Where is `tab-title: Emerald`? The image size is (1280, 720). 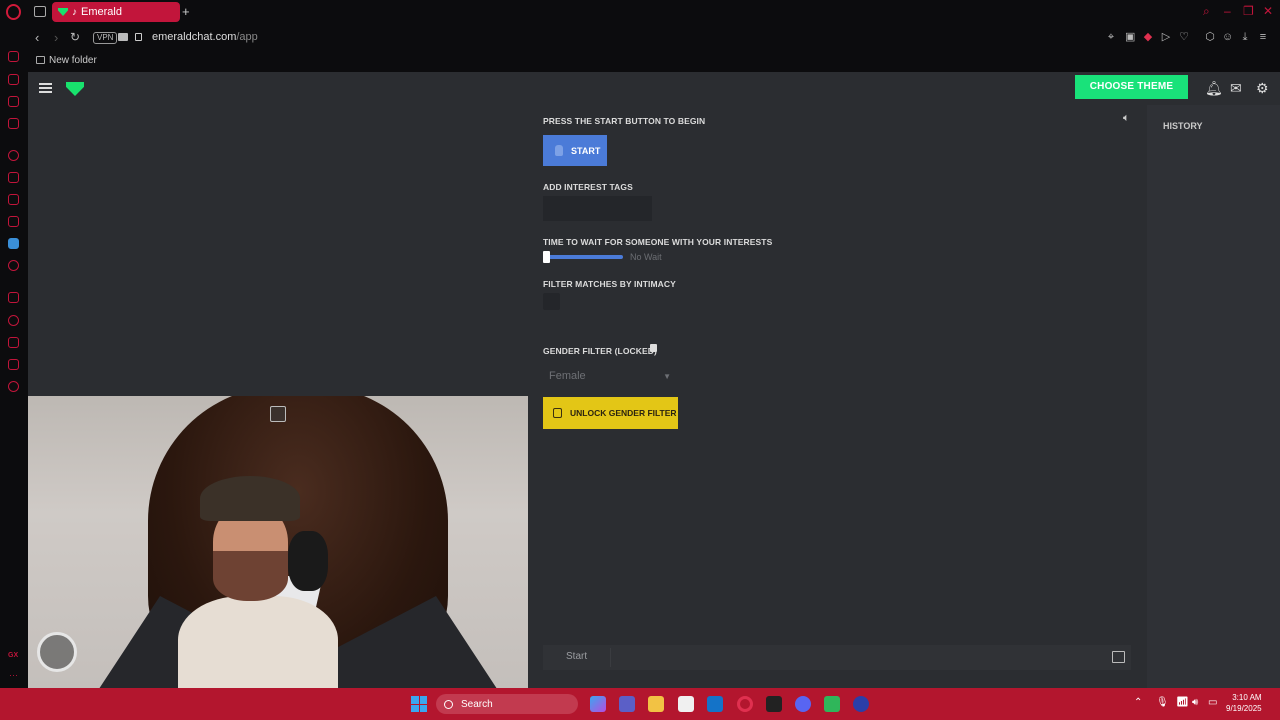
tab-title: Emerald is located at coordinates (101, 12).